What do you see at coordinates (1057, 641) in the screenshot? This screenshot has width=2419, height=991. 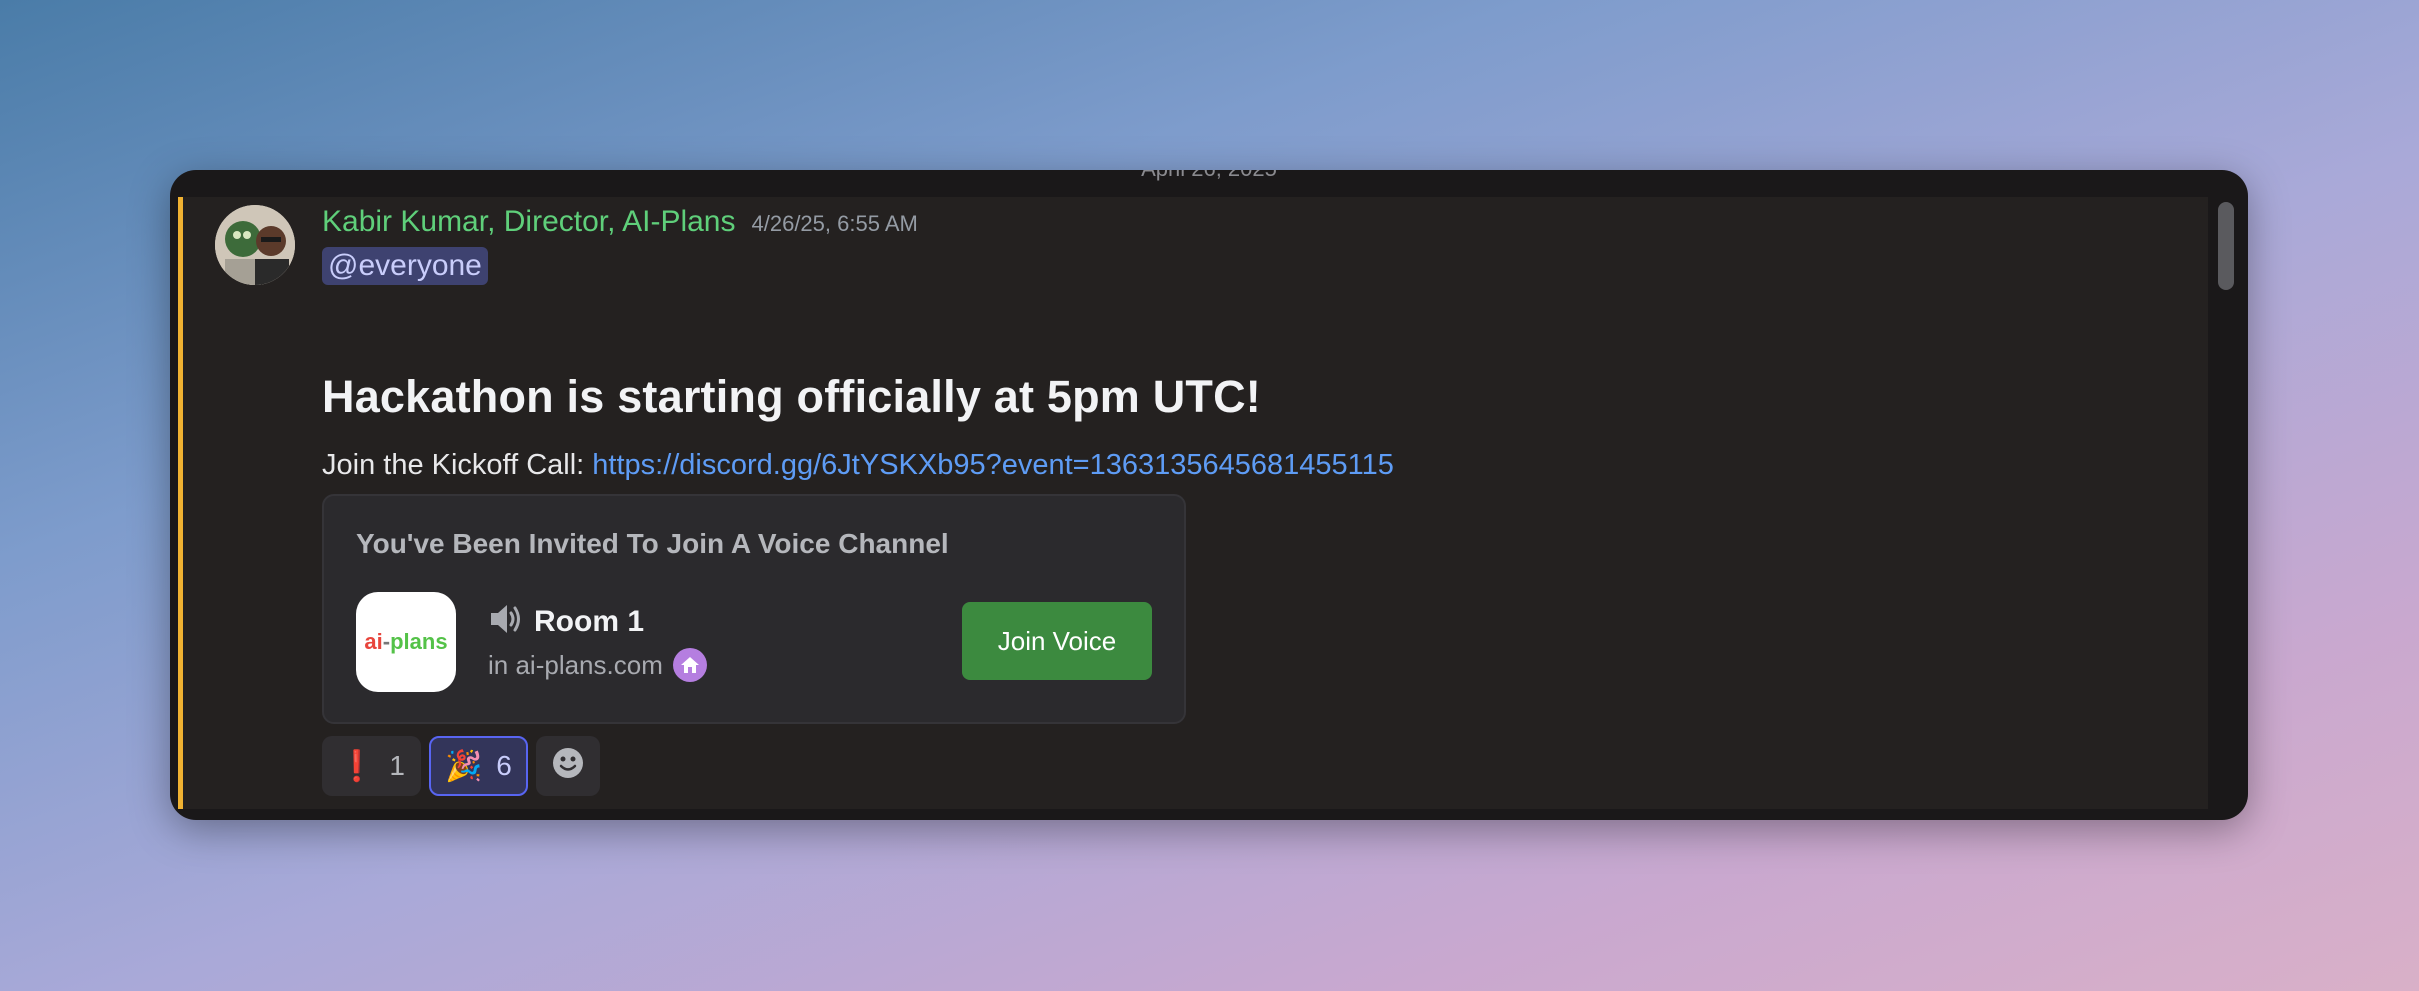 I see `join-voice-button: Join Voice` at bounding box center [1057, 641].